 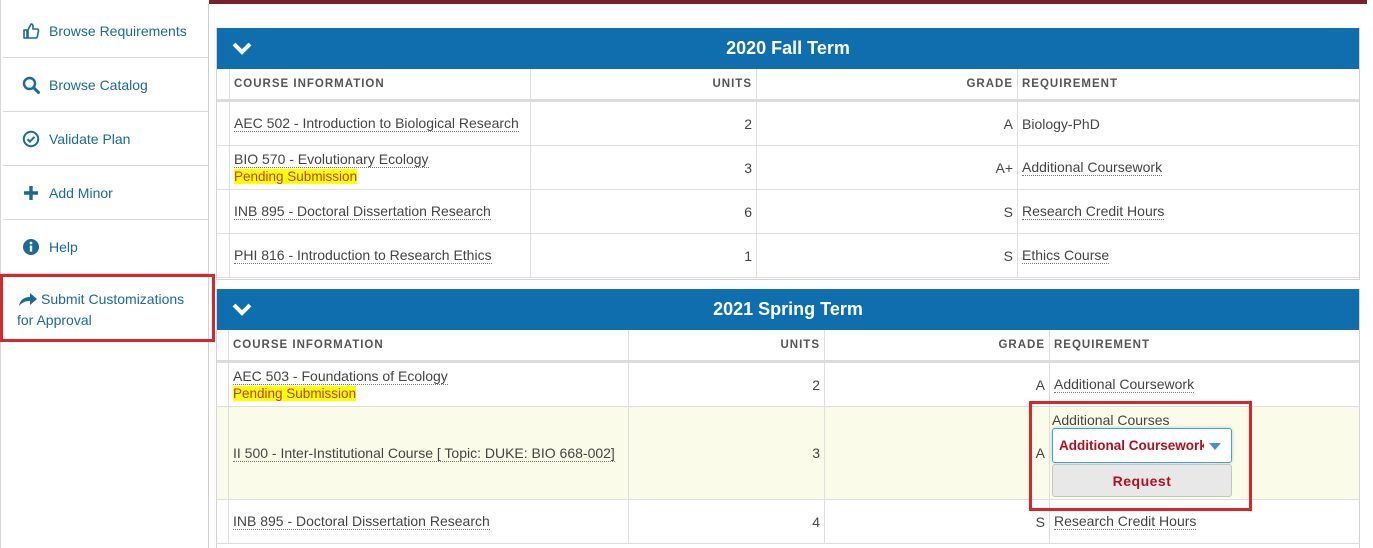 I want to click on units-value: 1, so click(x=643, y=255).